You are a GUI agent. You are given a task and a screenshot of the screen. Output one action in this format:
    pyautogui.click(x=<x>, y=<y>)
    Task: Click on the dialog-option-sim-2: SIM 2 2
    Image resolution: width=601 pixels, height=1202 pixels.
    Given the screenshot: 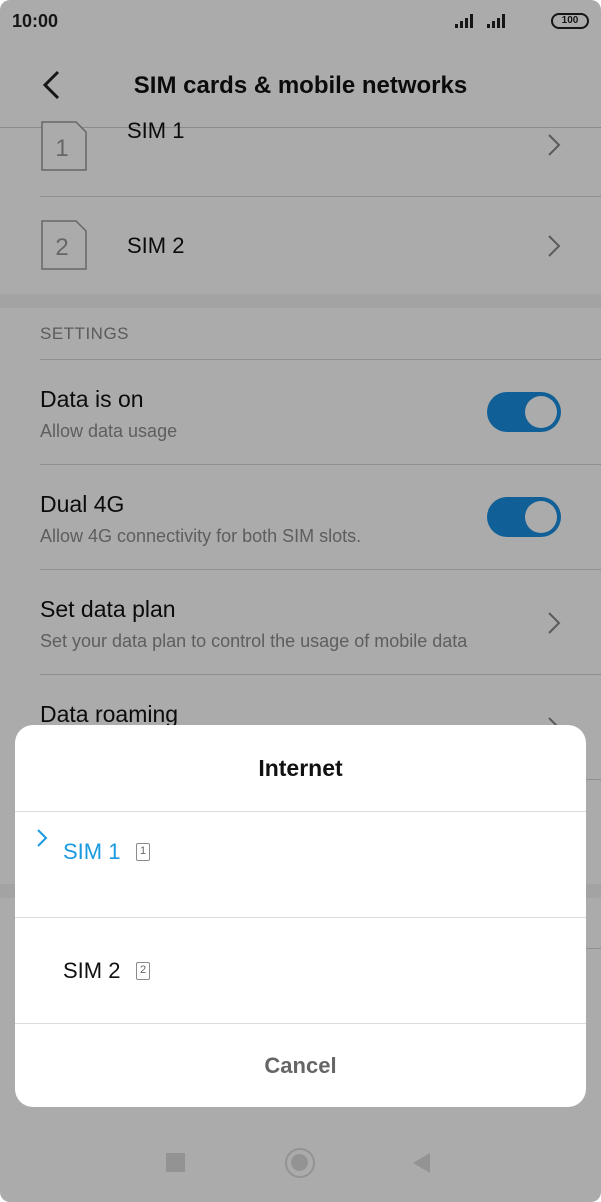 What is the action you would take?
    pyautogui.click(x=300, y=970)
    